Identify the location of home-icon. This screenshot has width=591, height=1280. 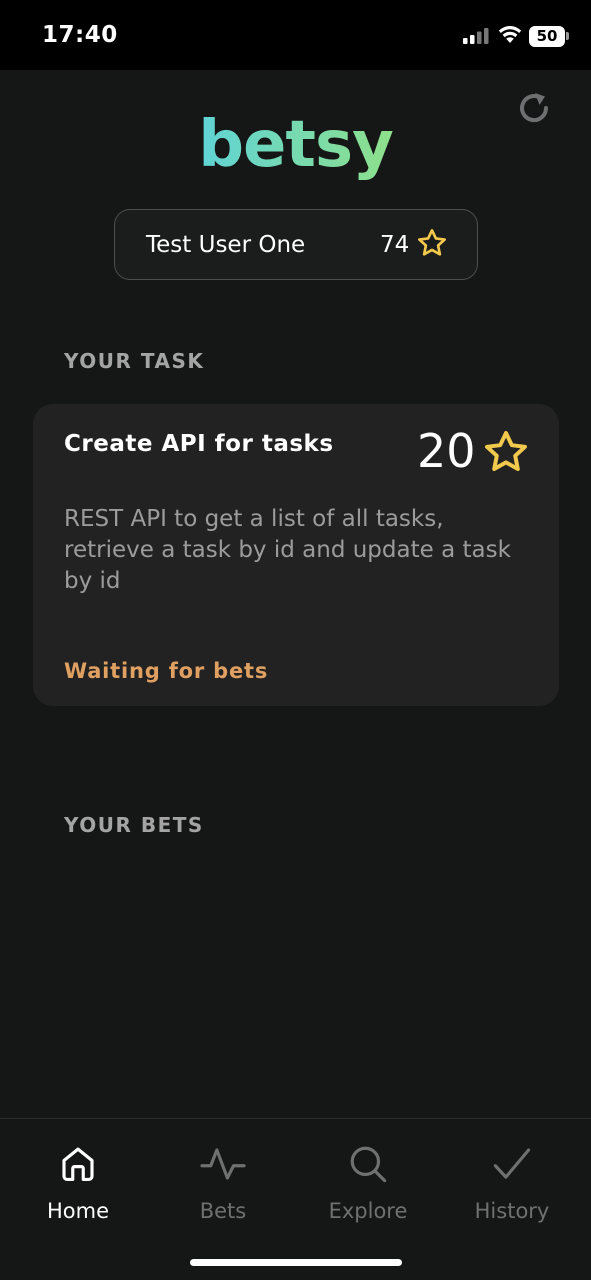
(78, 1164).